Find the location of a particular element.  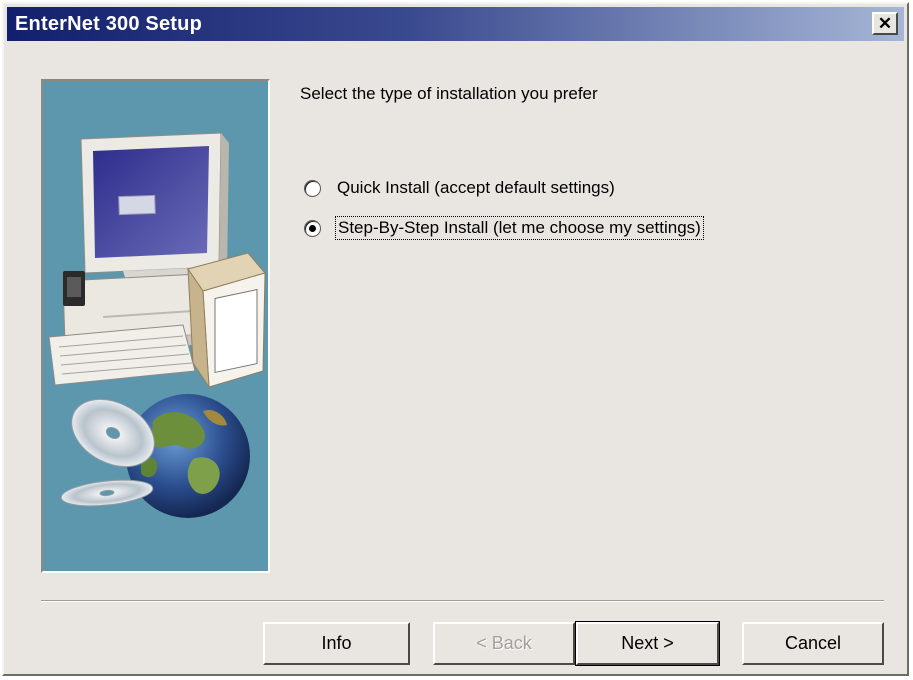

close-icon: ✕ is located at coordinates (885, 23).